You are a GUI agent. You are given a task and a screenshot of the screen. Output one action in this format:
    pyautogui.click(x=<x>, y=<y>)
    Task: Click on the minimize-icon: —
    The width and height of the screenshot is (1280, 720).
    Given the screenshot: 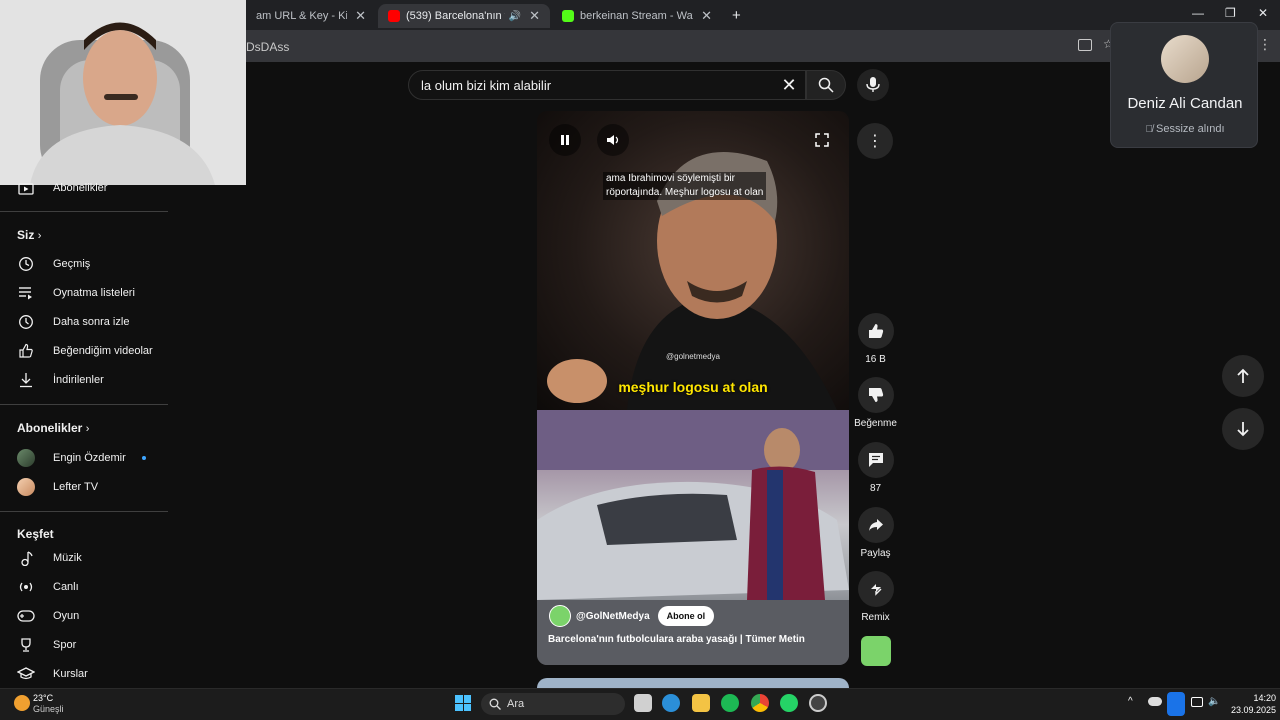 What is the action you would take?
    pyautogui.click(x=1198, y=13)
    